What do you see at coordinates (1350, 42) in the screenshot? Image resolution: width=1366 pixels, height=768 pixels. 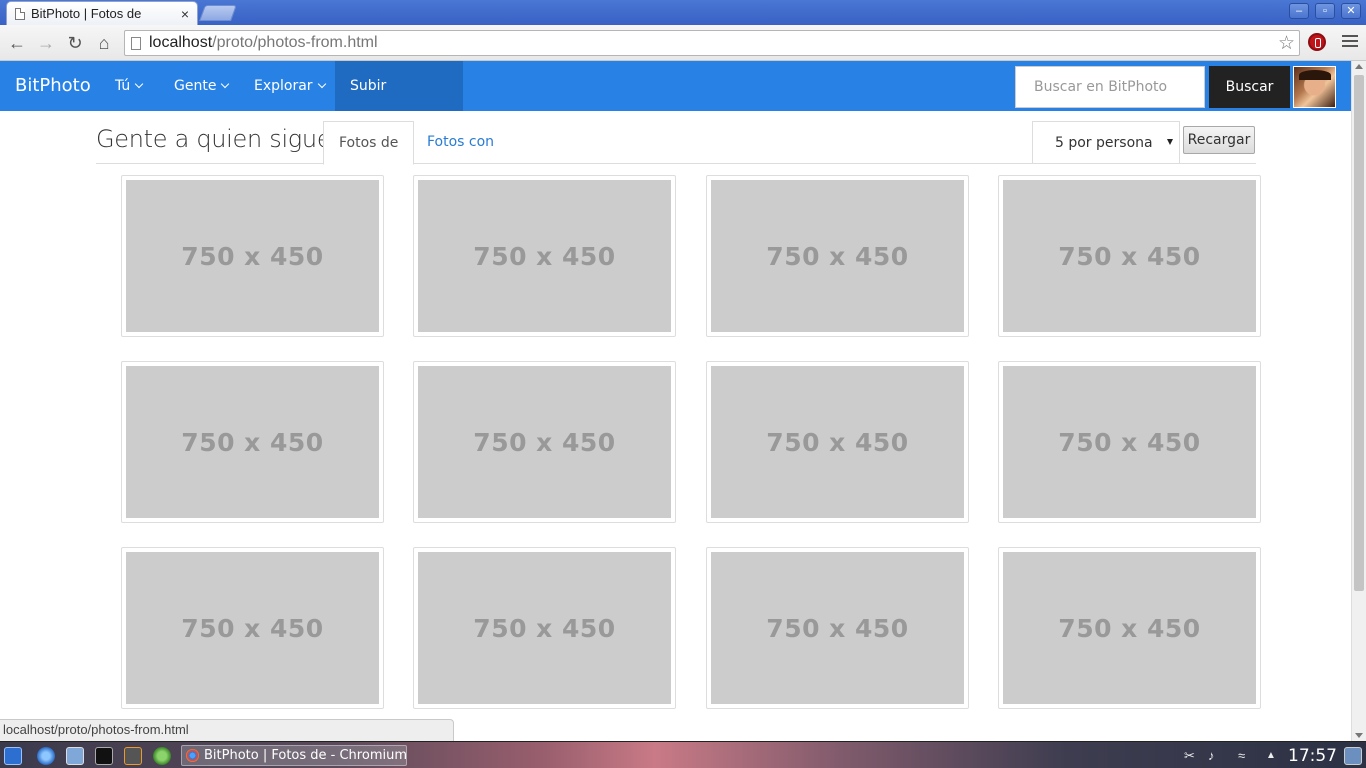 I see `browser-menu-icon` at bounding box center [1350, 42].